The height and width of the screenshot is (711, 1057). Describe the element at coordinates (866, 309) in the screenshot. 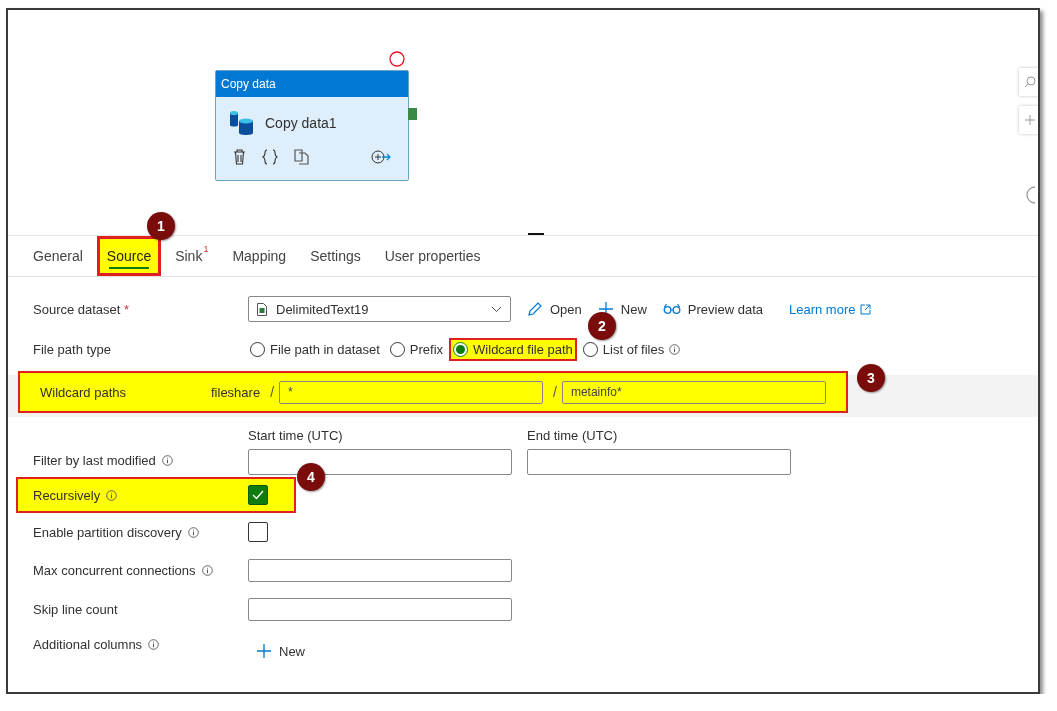

I see `external-link-icon` at that location.